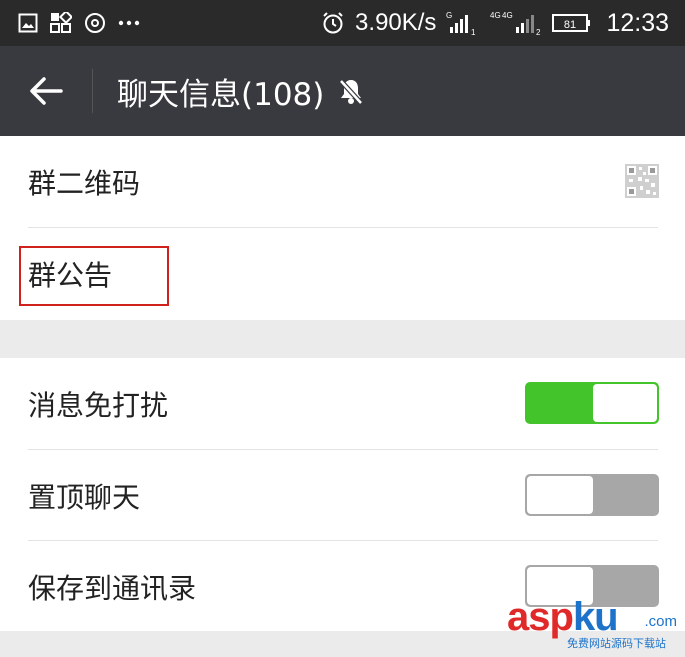 Image resolution: width=685 pixels, height=657 pixels. What do you see at coordinates (592, 495) in the screenshot?
I see `pin-chat-toggle` at bounding box center [592, 495].